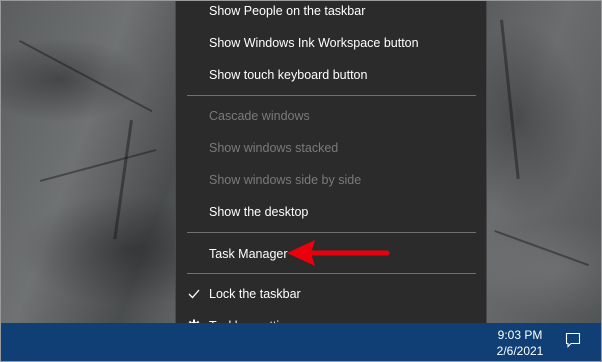 The image size is (602, 362). I want to click on menu-item-show-ink-workspace: Show Windows Ink Workspace button, so click(331, 43).